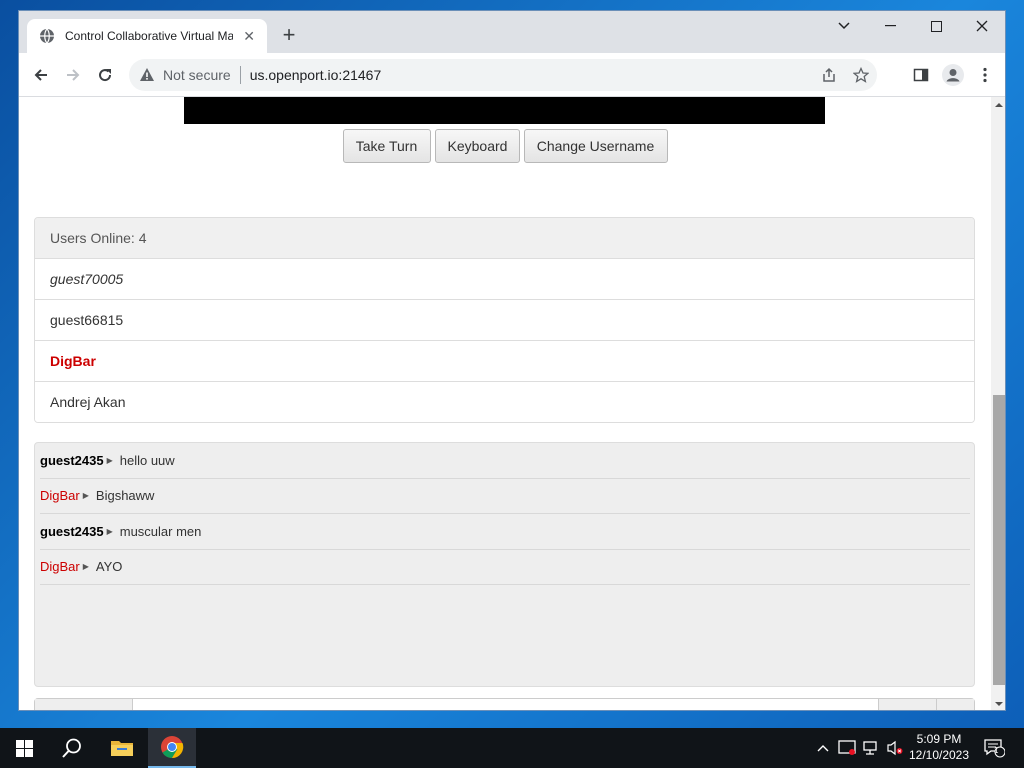  What do you see at coordinates (172, 748) in the screenshot?
I see `chrome-taskbar-icon` at bounding box center [172, 748].